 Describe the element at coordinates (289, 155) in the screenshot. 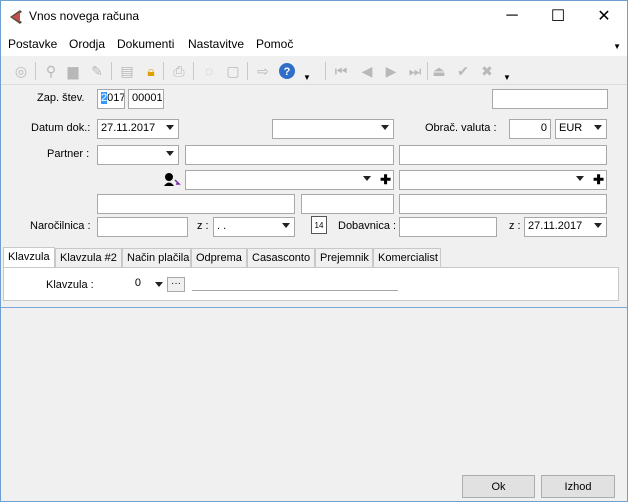

I see `partner-name-field` at that location.